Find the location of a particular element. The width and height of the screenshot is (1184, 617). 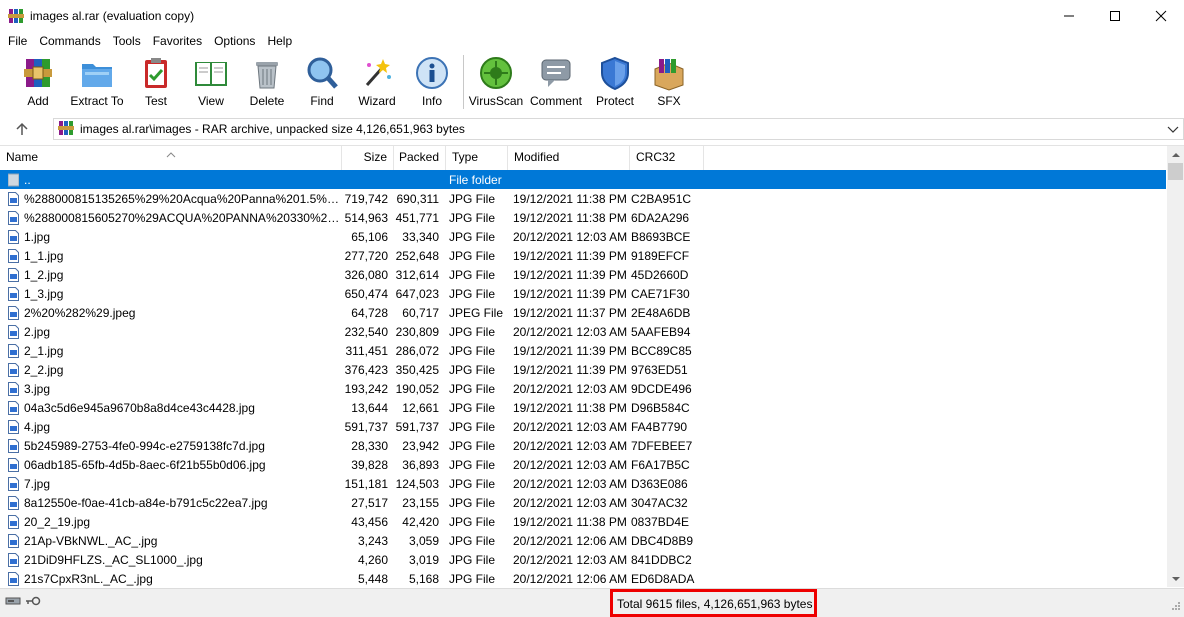

chevron-down-icon is located at coordinates (1173, 130).